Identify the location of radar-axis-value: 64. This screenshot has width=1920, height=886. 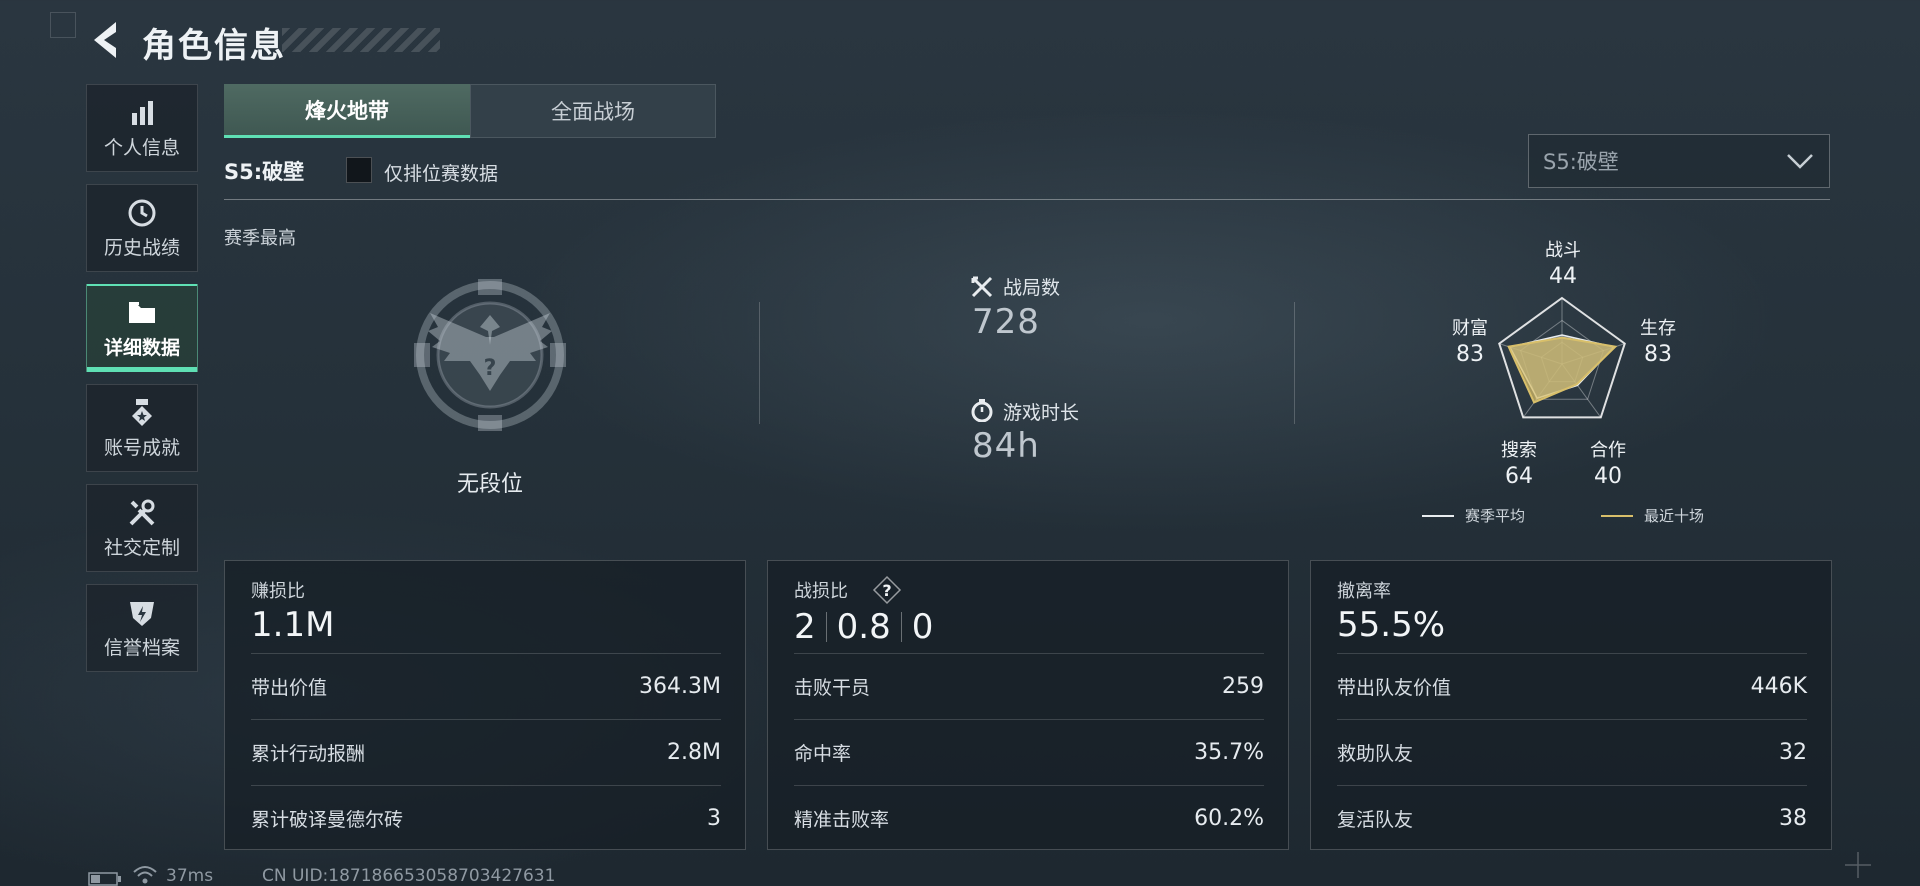
(1519, 476).